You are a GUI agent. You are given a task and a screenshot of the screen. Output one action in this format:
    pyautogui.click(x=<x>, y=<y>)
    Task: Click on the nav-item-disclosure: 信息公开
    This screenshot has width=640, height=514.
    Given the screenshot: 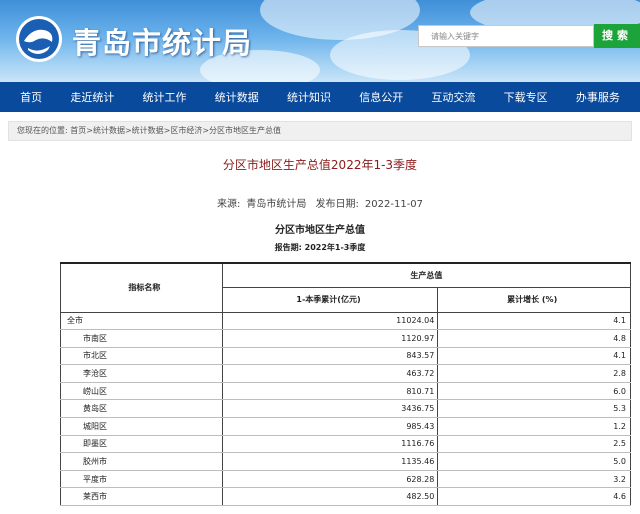 What is the action you would take?
    pyautogui.click(x=381, y=97)
    